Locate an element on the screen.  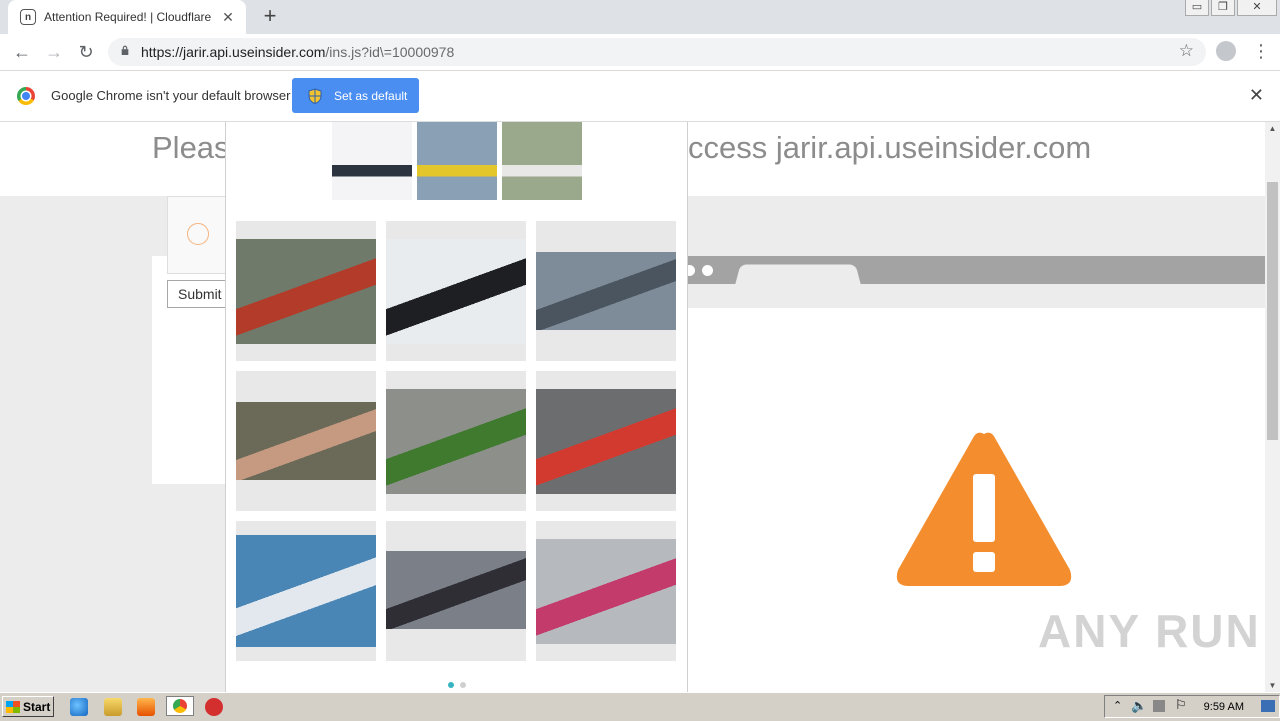
warning-triangle-icon is located at coordinates (984, 509).